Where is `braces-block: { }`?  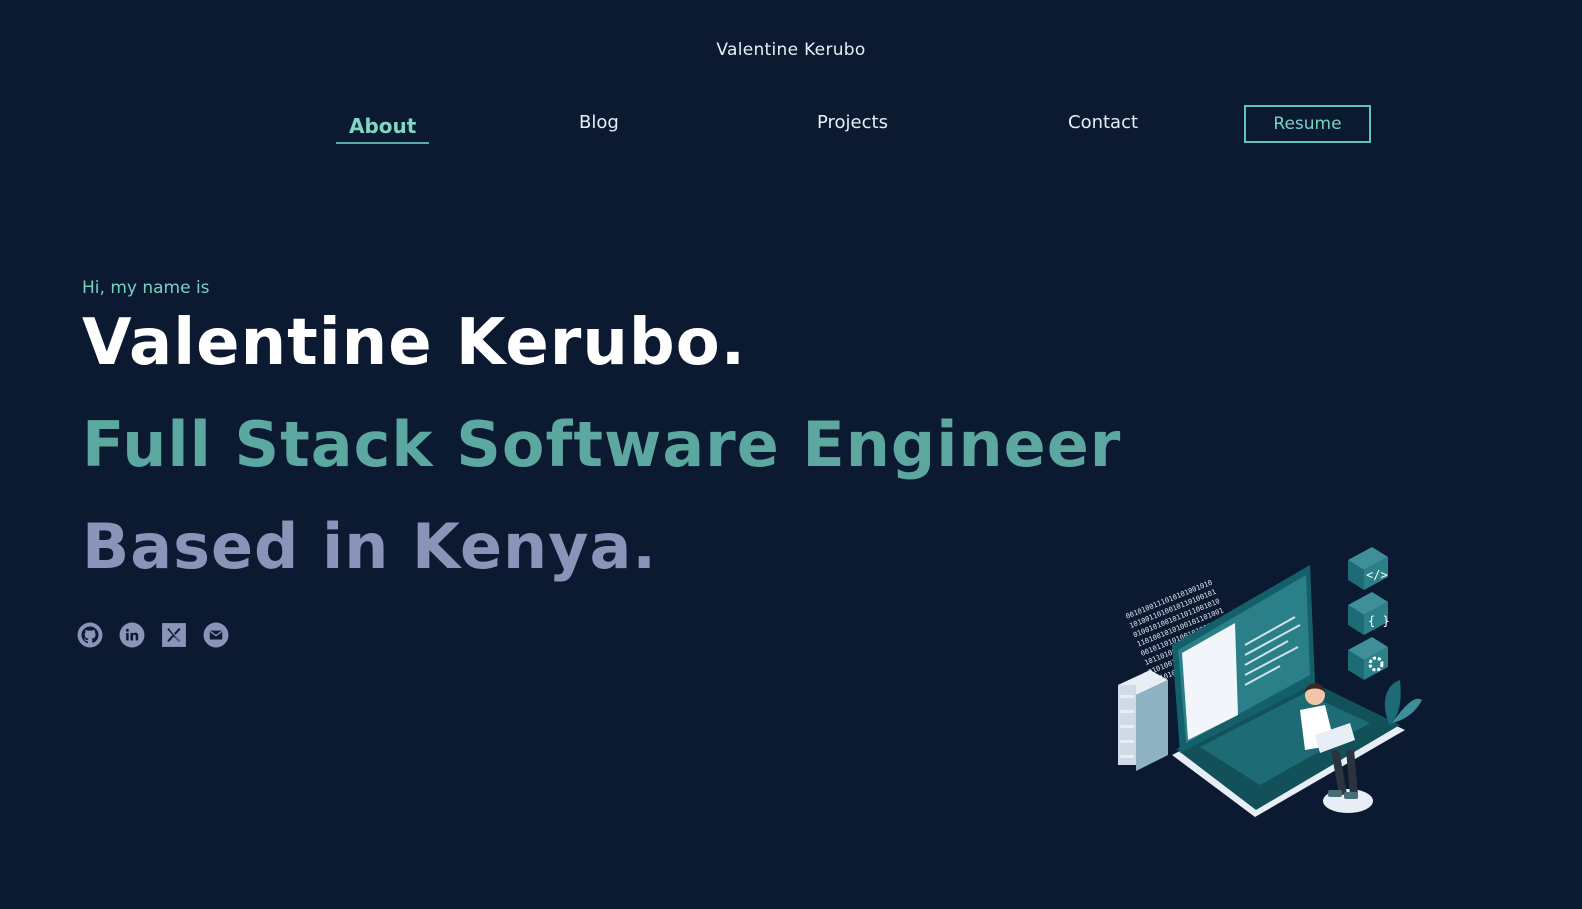 braces-block: { } is located at coordinates (1369, 613).